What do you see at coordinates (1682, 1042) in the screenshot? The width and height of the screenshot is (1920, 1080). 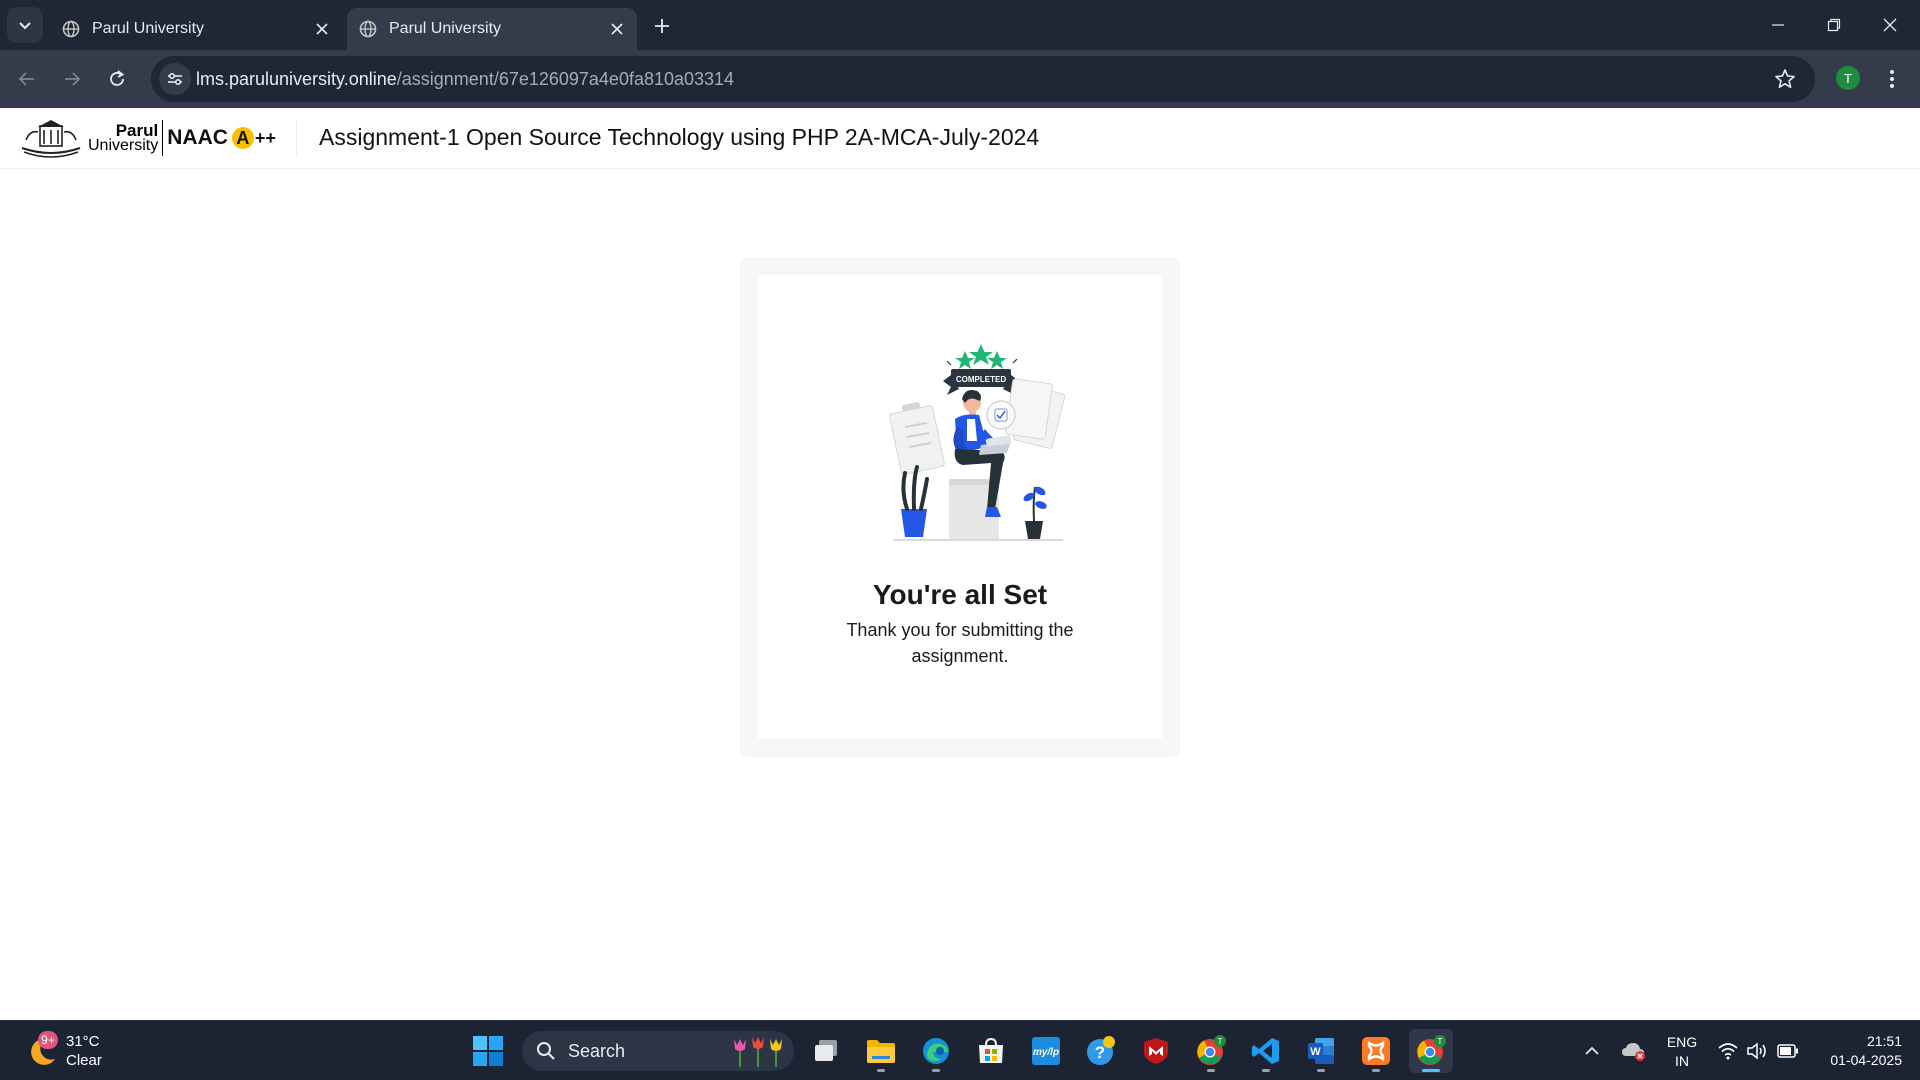 I see `language-code: ENG` at bounding box center [1682, 1042].